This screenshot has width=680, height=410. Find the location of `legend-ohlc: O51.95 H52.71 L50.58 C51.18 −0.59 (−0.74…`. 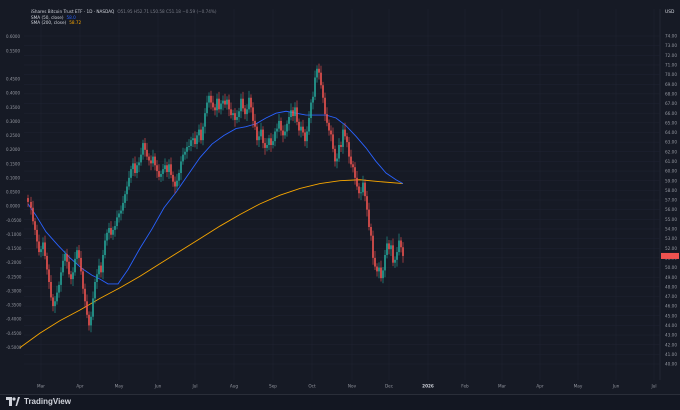

legend-ohlc: O51.95 H52.71 L50.58 C51.18 −0.59 (−0.74… is located at coordinates (167, 11).